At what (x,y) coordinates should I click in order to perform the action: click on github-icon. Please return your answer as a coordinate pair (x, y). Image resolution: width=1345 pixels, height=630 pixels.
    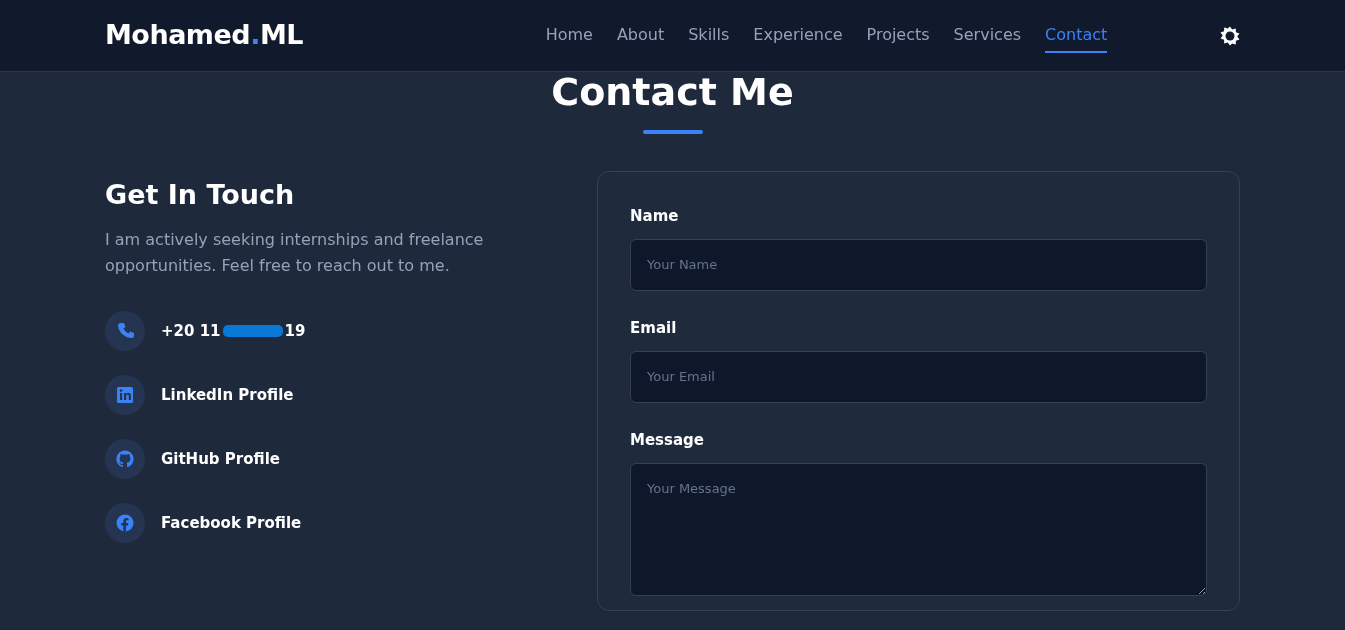
    Looking at the image, I should click on (125, 459).